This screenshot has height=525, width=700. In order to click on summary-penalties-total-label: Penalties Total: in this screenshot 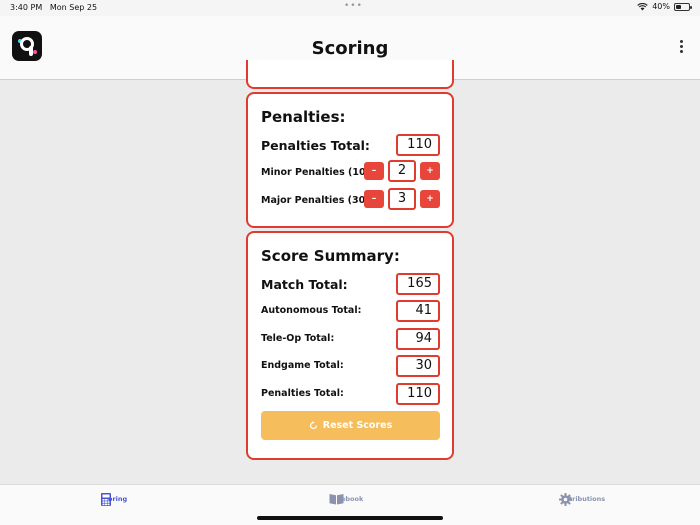, I will do `click(302, 393)`.